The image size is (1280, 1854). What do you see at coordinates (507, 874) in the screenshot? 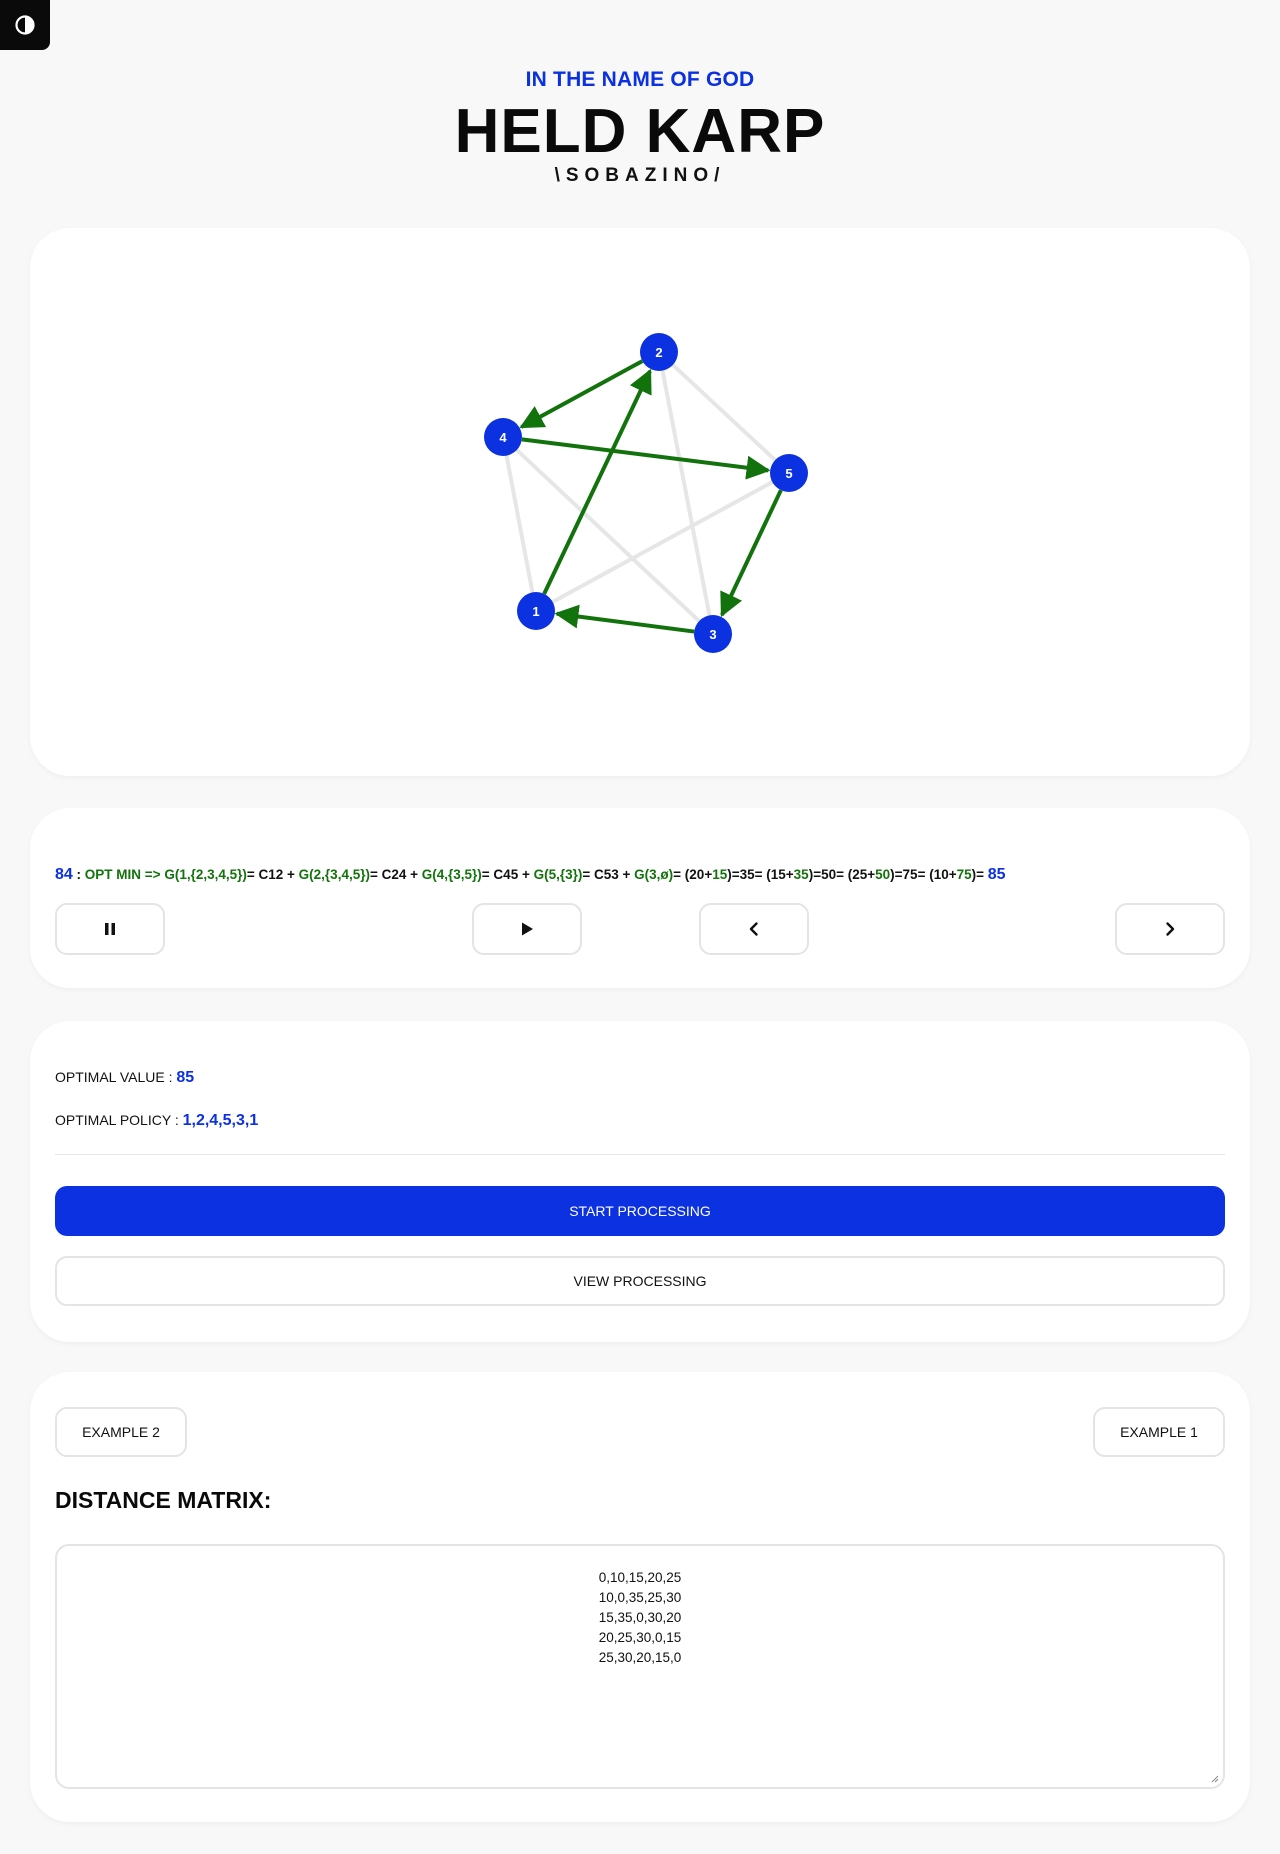
I see `step-eq3: = C45 +` at bounding box center [507, 874].